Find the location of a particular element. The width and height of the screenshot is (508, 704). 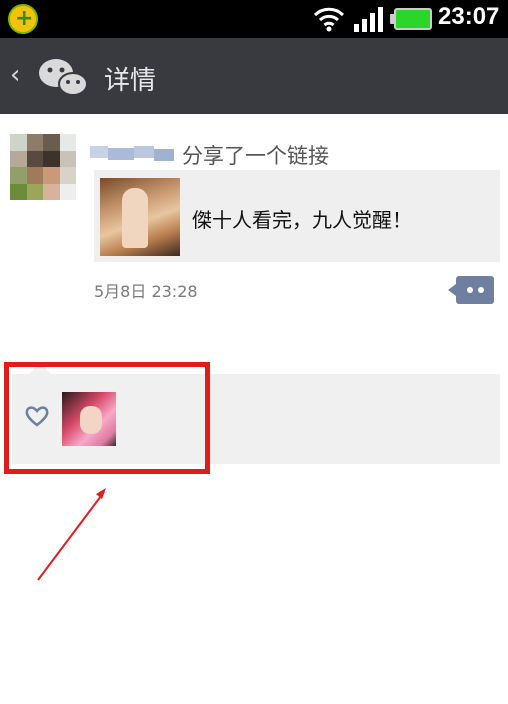

username-pixelated is located at coordinates (132, 154).